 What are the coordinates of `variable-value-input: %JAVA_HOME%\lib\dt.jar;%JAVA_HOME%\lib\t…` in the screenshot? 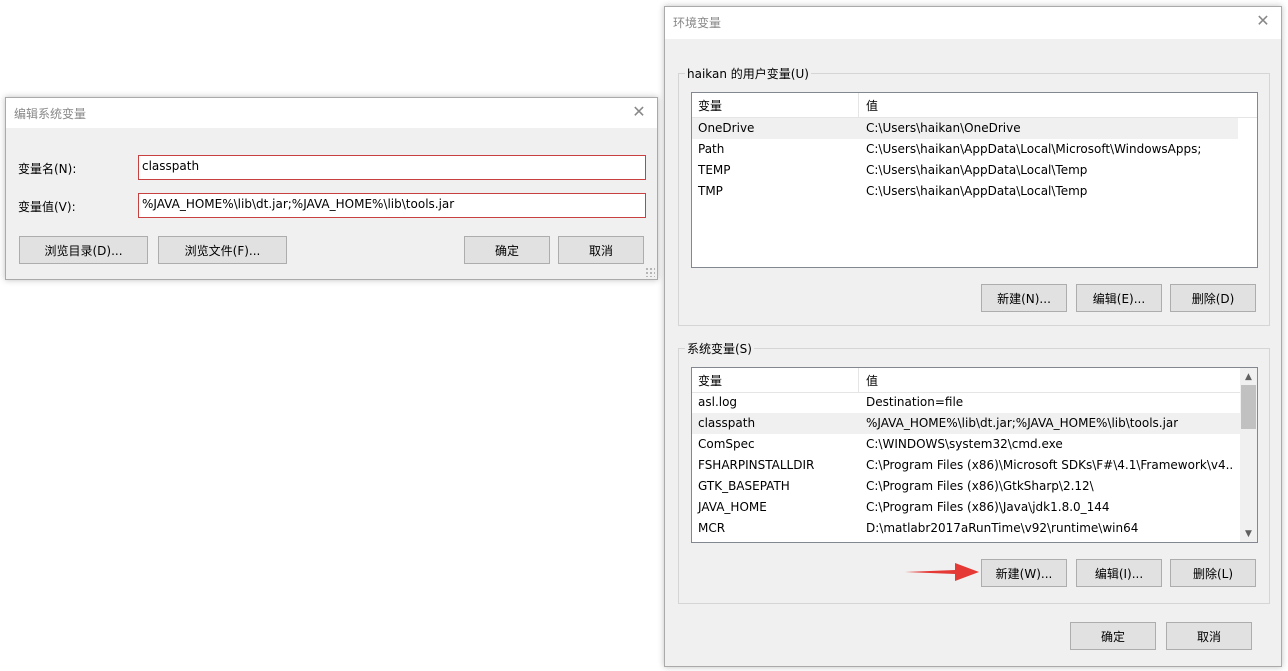 It's located at (392, 205).